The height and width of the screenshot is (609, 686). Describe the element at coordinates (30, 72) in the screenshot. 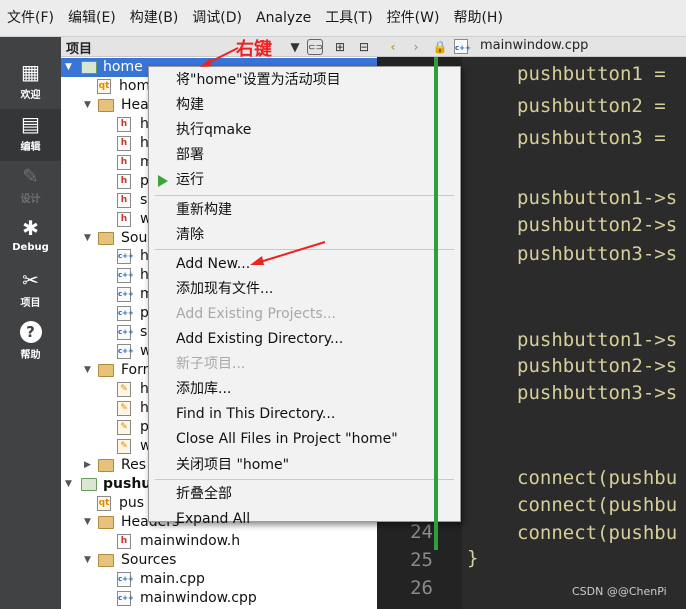

I see `grid-icon: ▦` at that location.